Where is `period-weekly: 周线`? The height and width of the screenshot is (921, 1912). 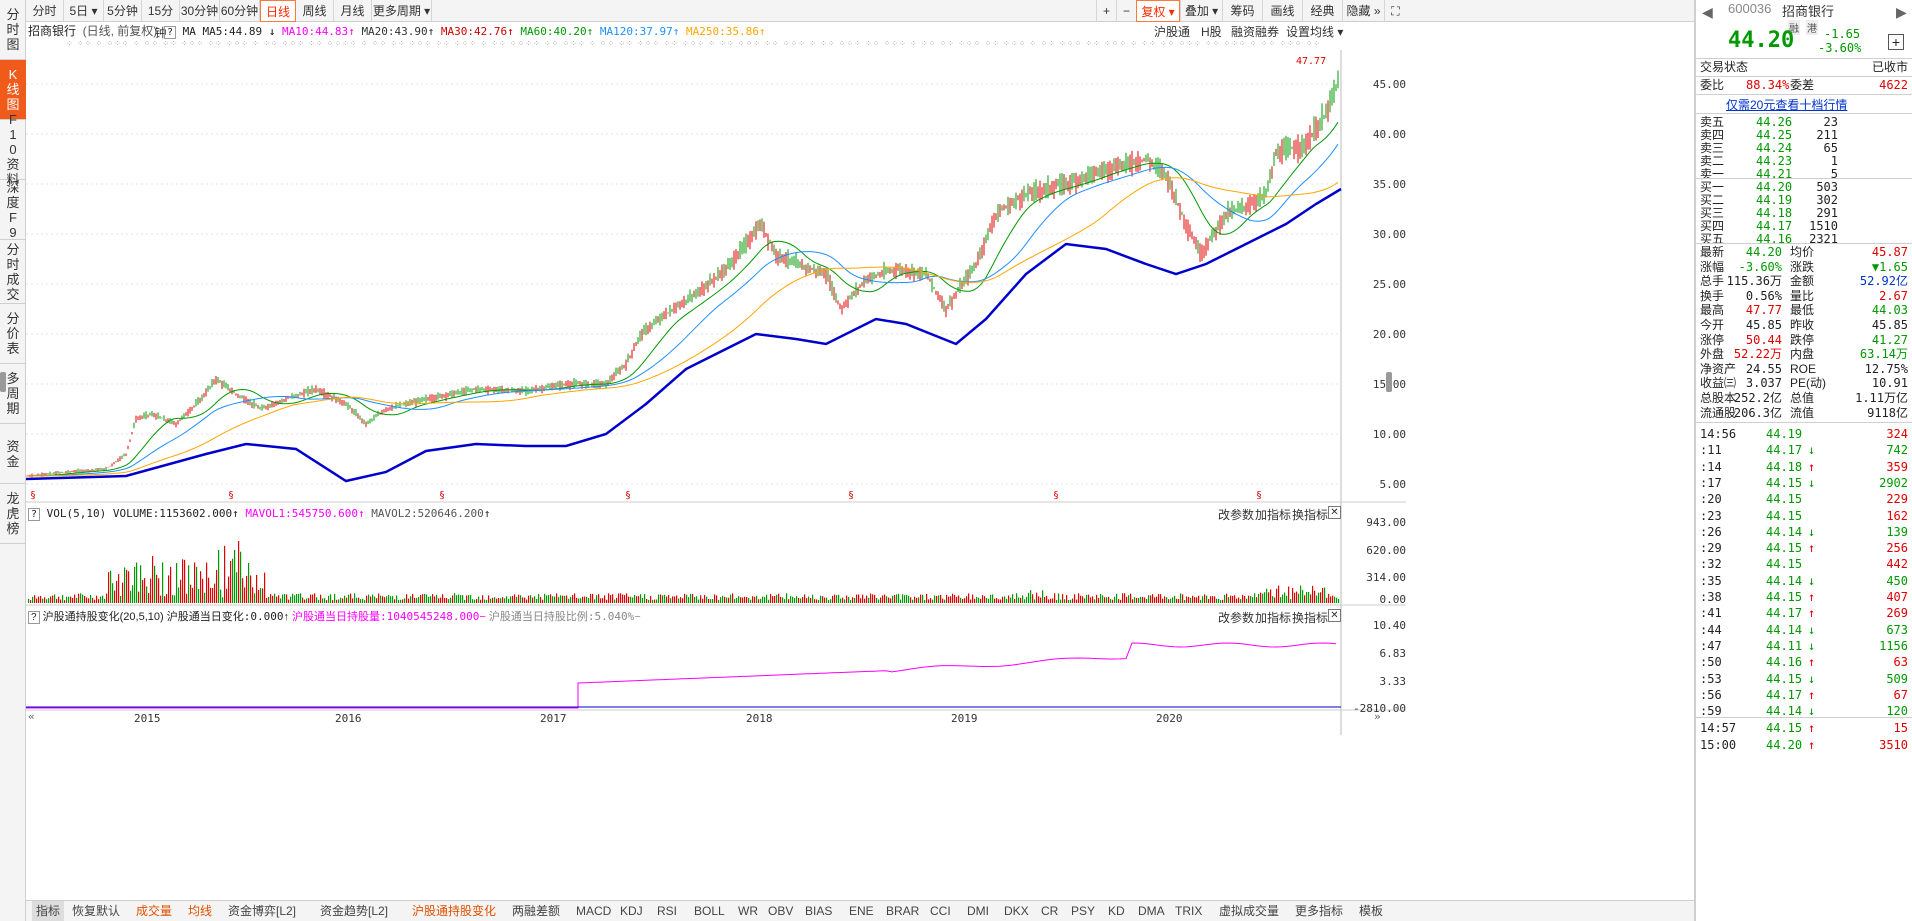 period-weekly: 周线 is located at coordinates (315, 11).